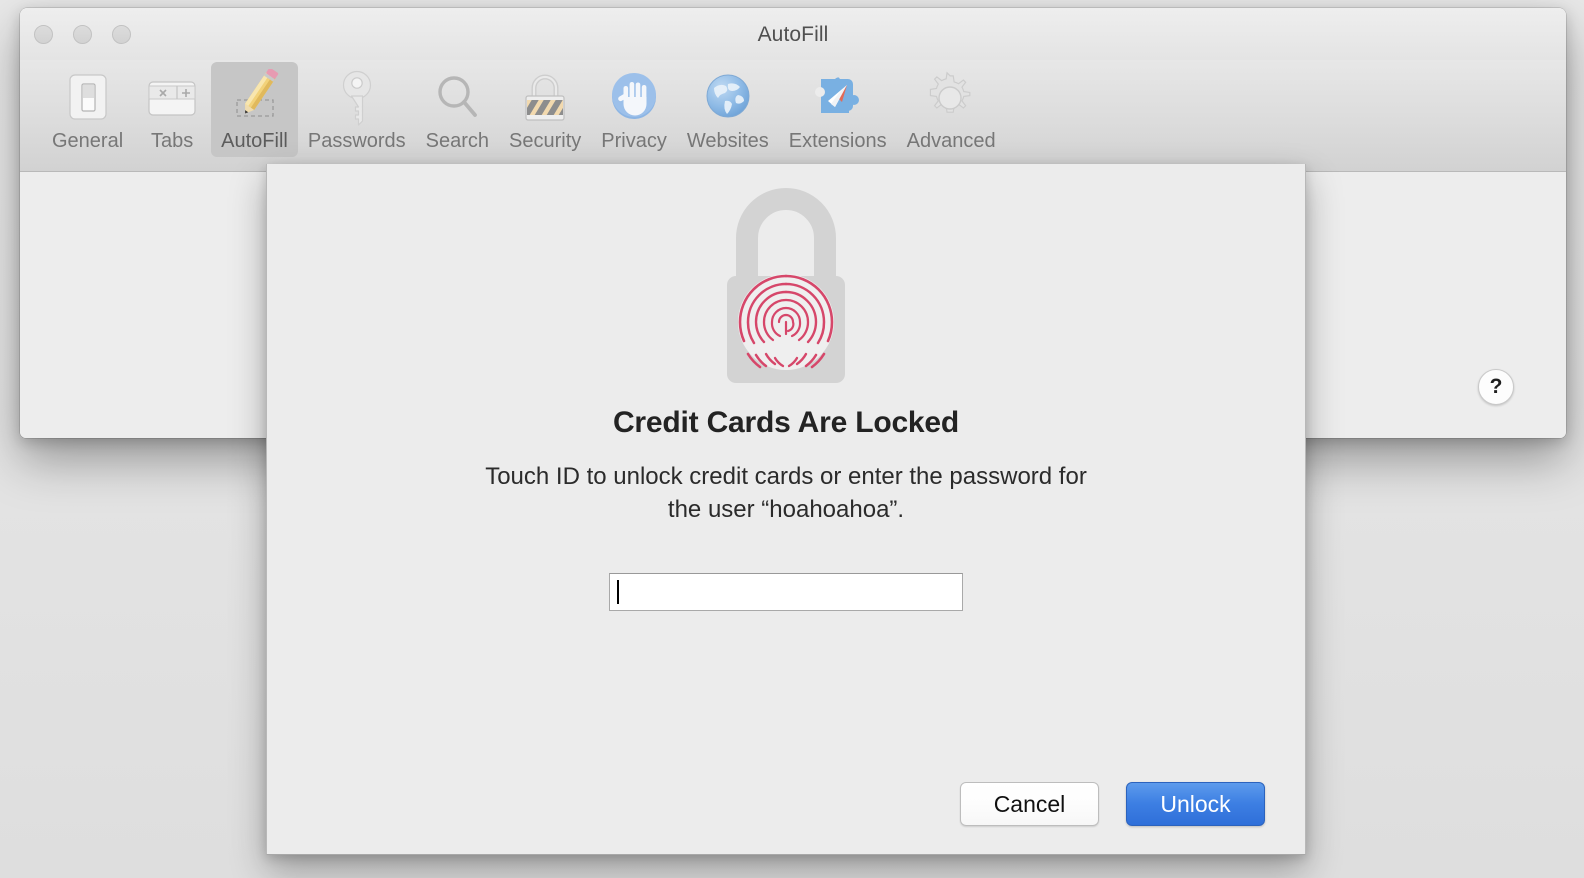 The height and width of the screenshot is (878, 1584). I want to click on puzzle-compass-icon, so click(838, 98).